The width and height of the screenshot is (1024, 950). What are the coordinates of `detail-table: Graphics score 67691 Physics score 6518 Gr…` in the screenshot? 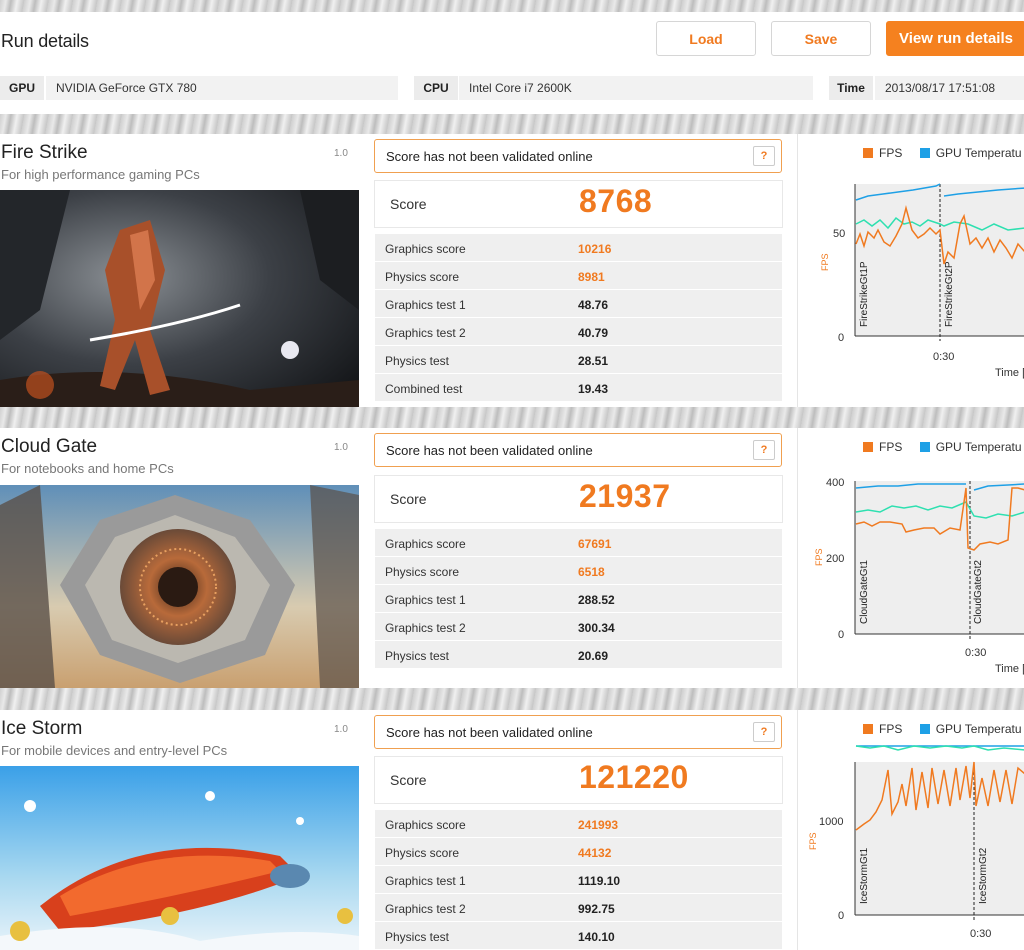 It's located at (578, 599).